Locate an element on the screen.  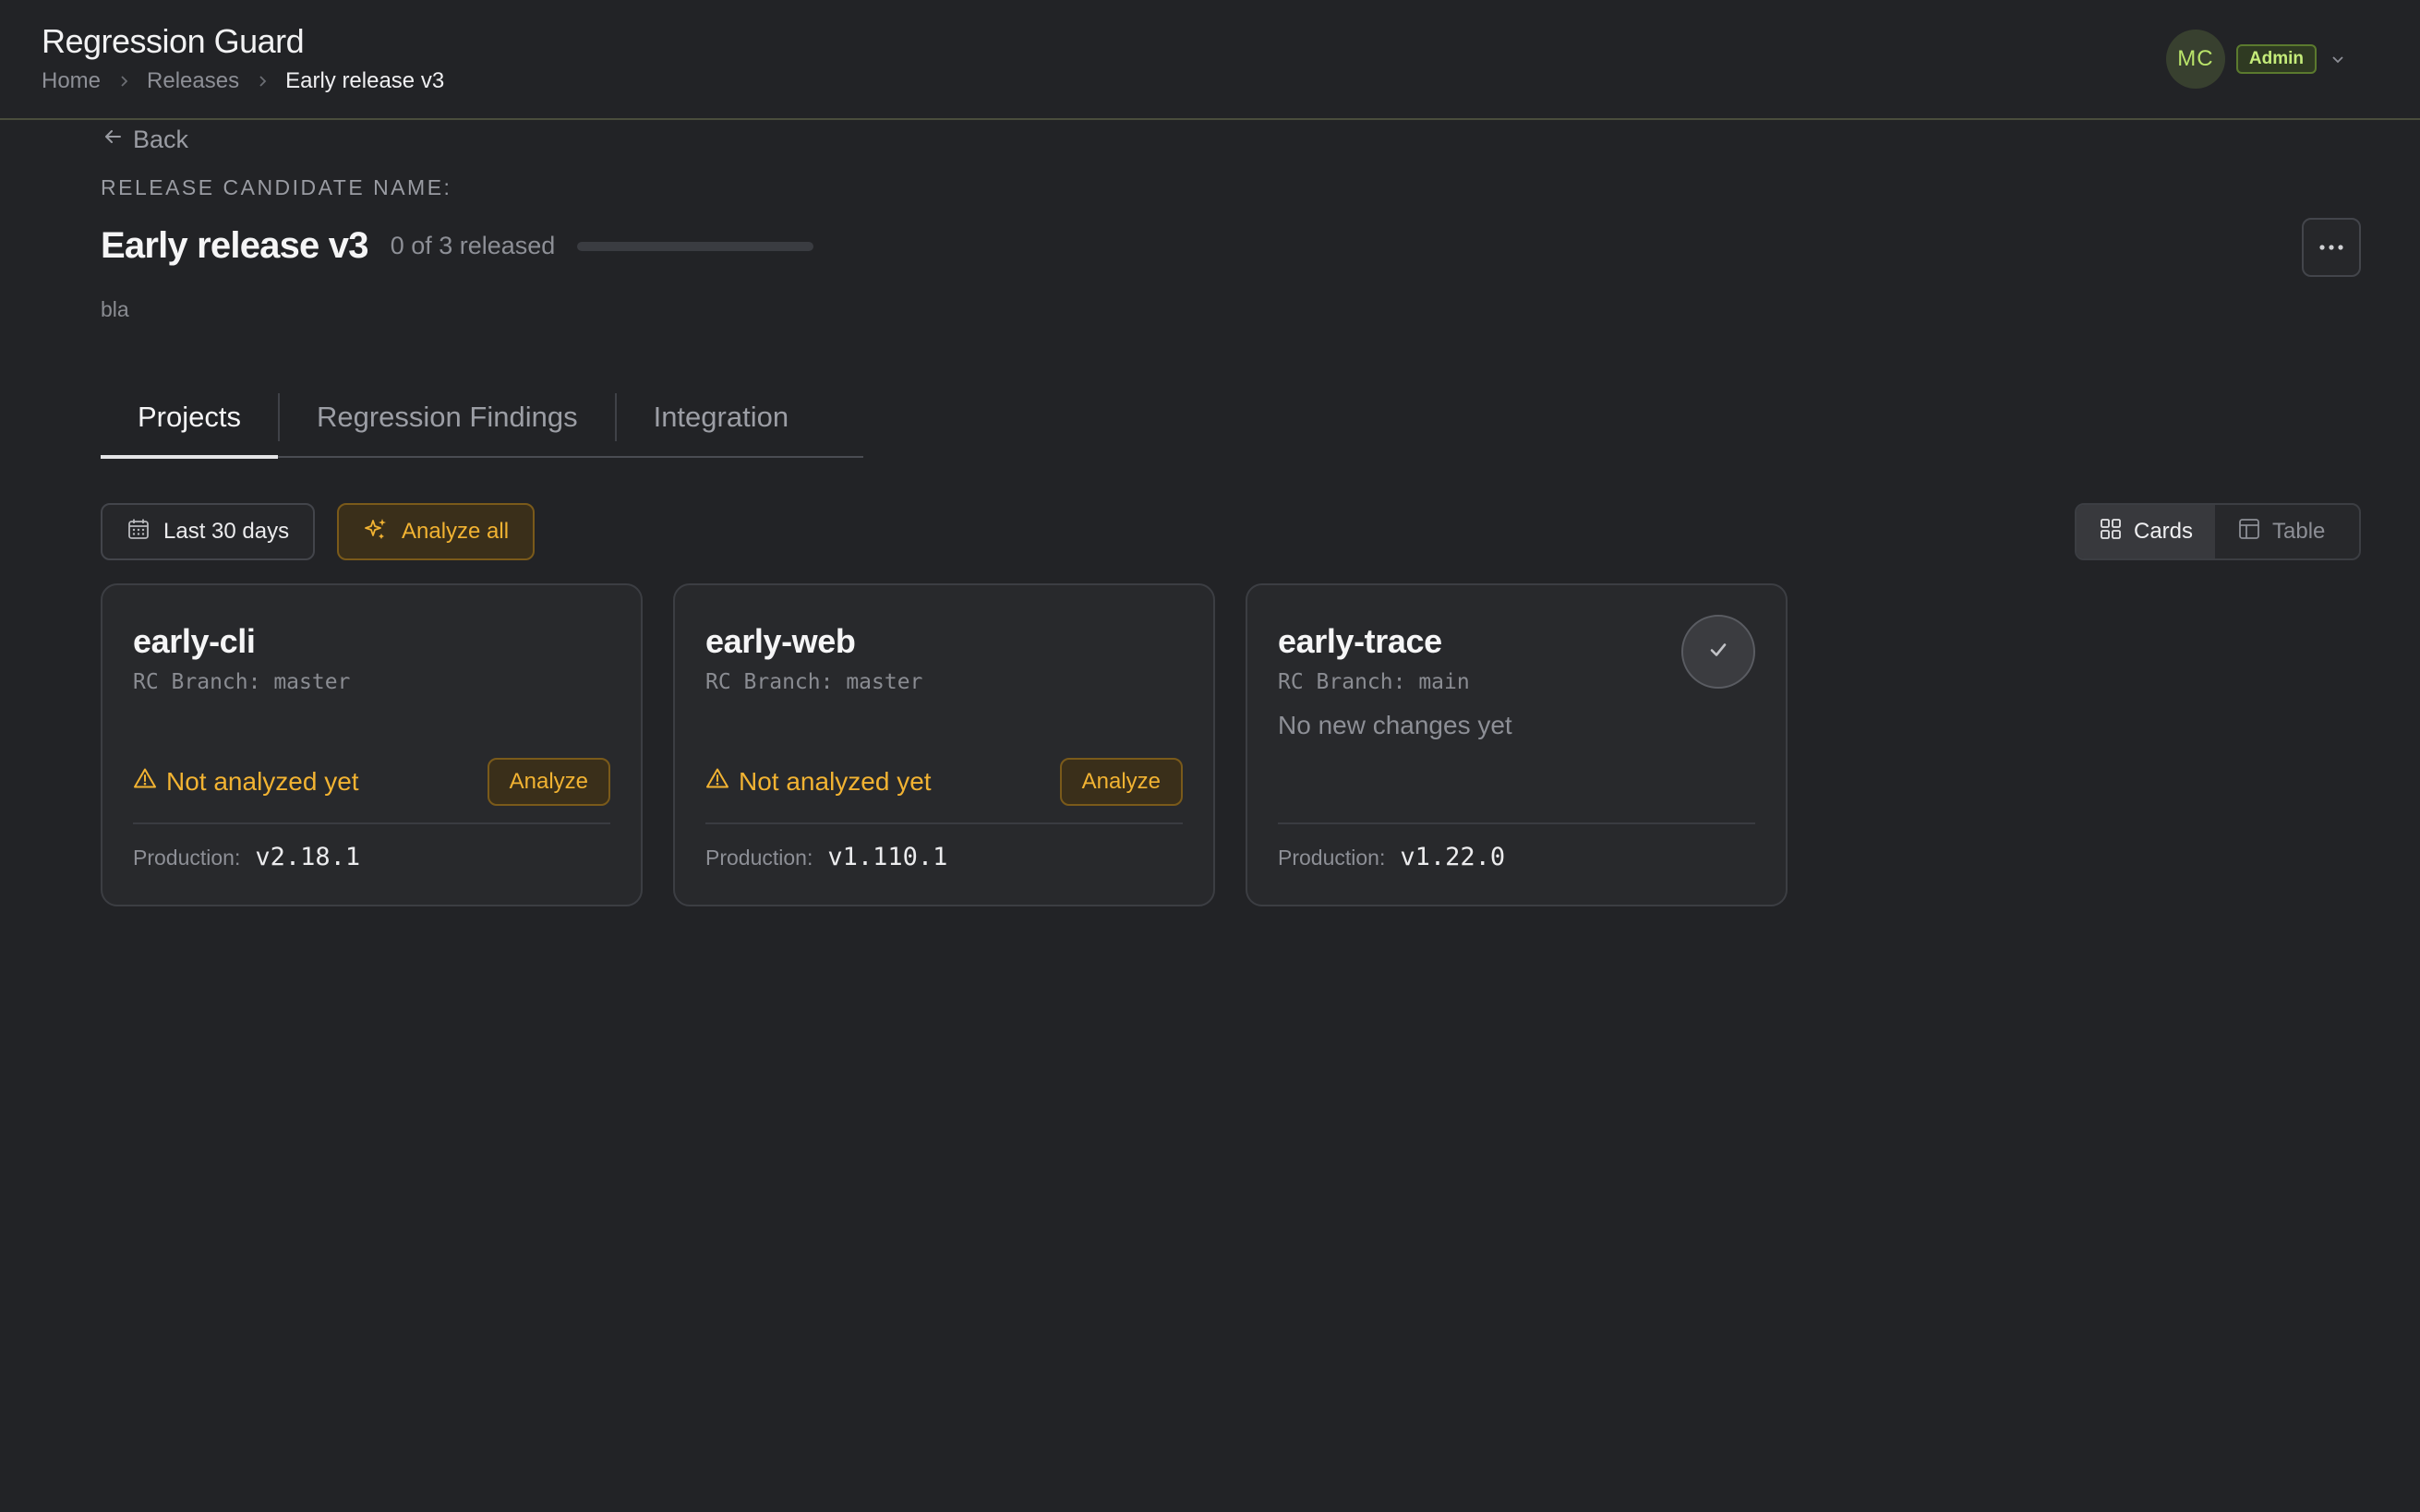
project-name: early-trace is located at coordinates (1360, 641).